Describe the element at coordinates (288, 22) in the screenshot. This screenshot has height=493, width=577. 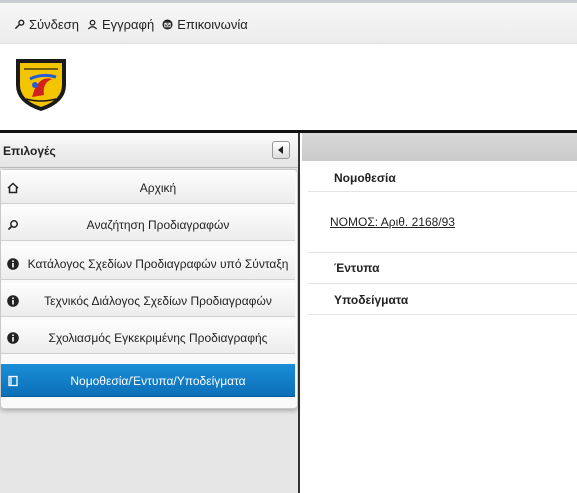
I see `top-bar: Σύνδεση Εγγραφή Επικοινωνία` at that location.